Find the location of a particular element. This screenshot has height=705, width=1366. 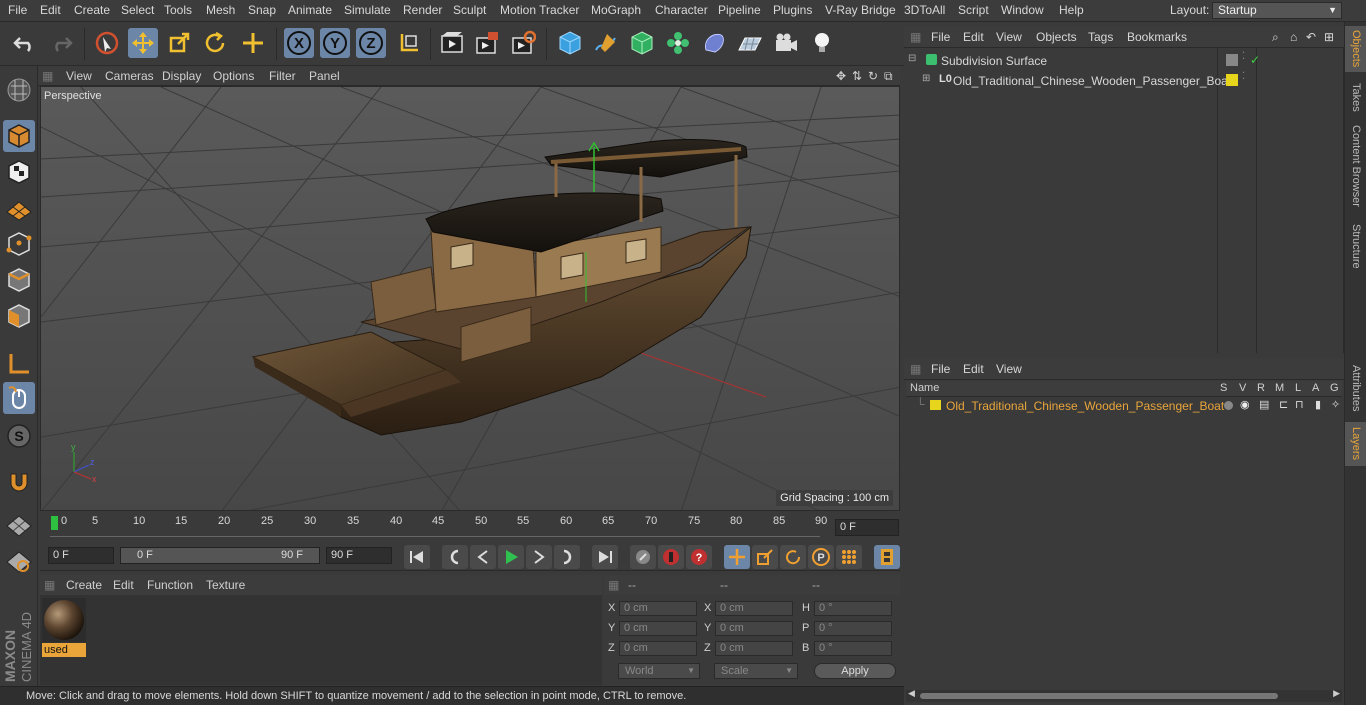

expand-icon: ⊞ is located at coordinates (926, 78).